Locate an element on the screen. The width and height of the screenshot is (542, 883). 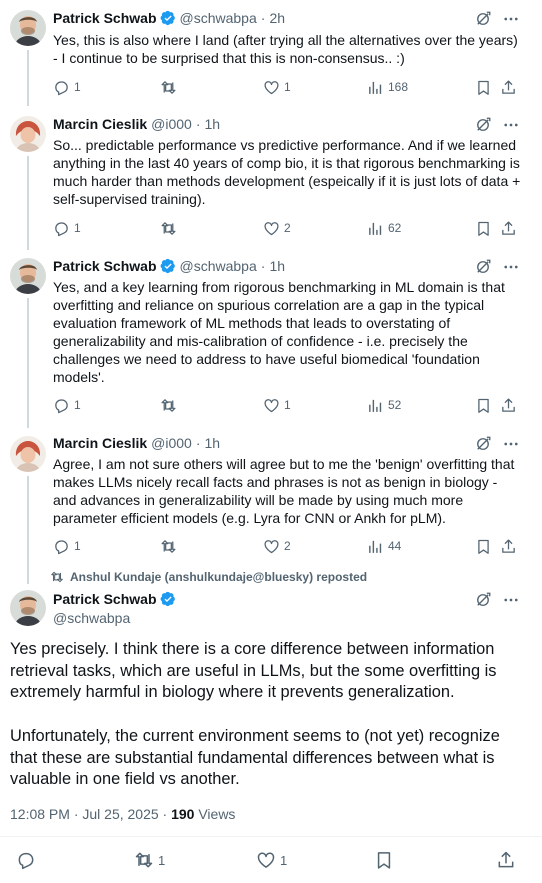
main-header-icons is located at coordinates (497, 600).